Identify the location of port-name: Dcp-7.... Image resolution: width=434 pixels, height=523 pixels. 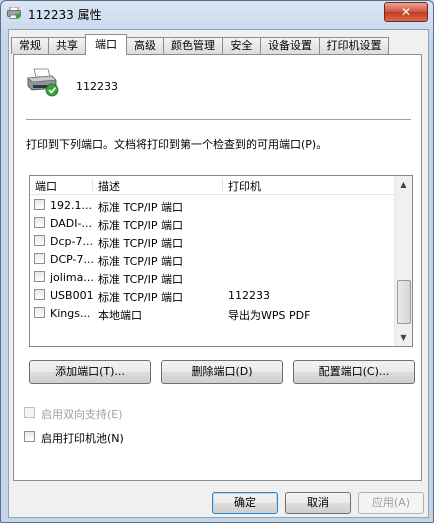
(71, 241).